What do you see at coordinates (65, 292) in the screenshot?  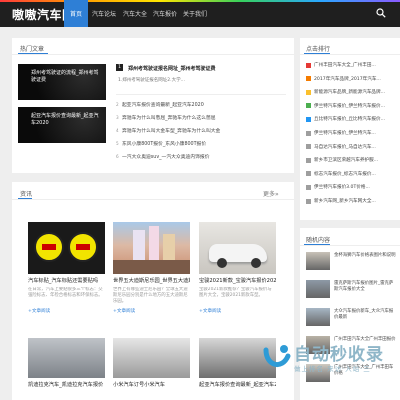 I see `card-description: 在日常，汽车上要贴很多三个标志：交强险标志、年检合格标志和环保标志。` at bounding box center [65, 292].